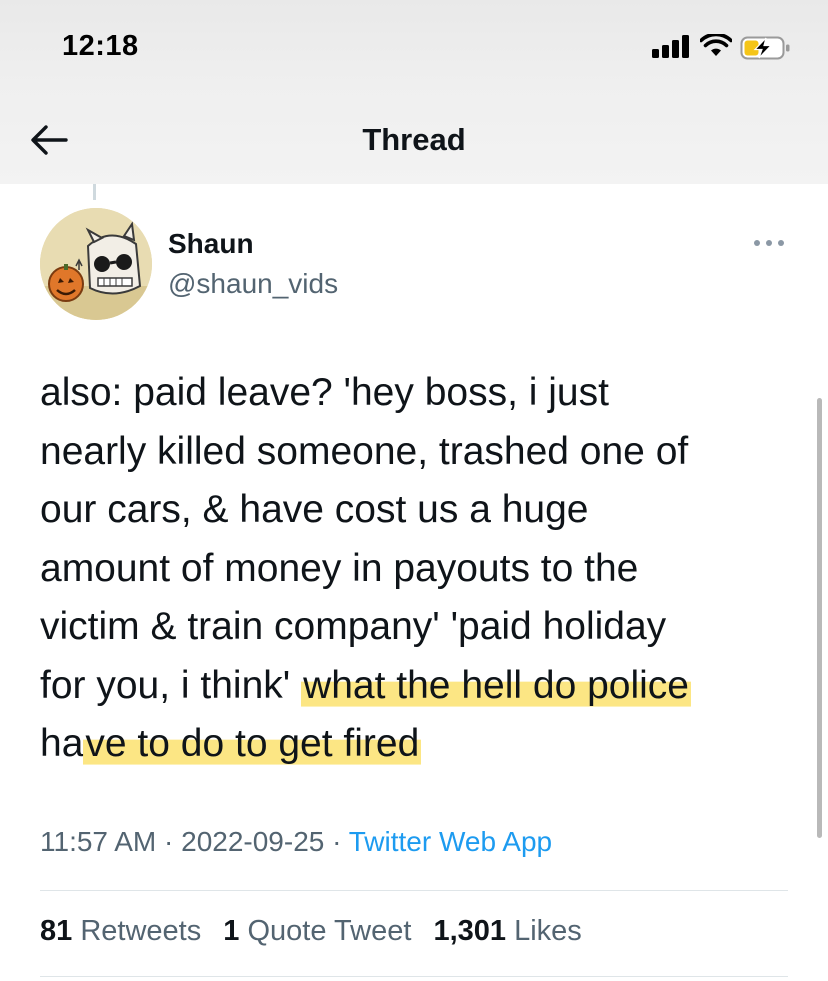 The height and width of the screenshot is (981, 828). I want to click on status-time: 12:18, so click(100, 46).